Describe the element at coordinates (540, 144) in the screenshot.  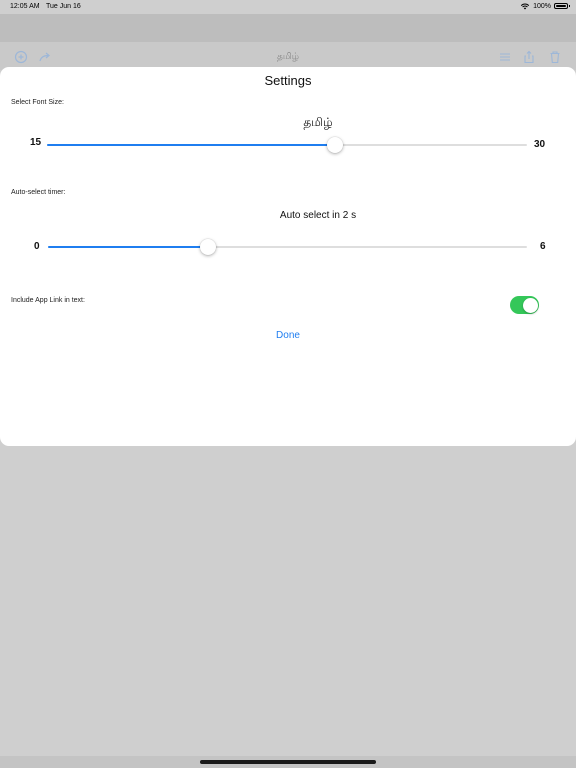
I see `font-size-max-label: 30` at that location.